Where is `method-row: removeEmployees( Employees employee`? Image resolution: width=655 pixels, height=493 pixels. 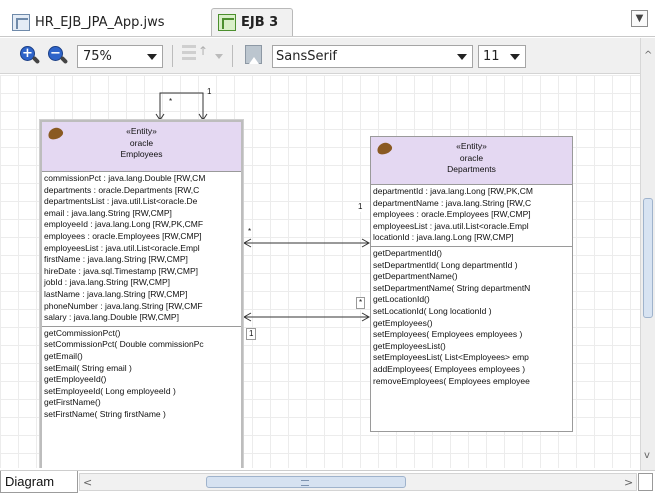
method-row: removeEmployees( Employees employee is located at coordinates (471, 382).